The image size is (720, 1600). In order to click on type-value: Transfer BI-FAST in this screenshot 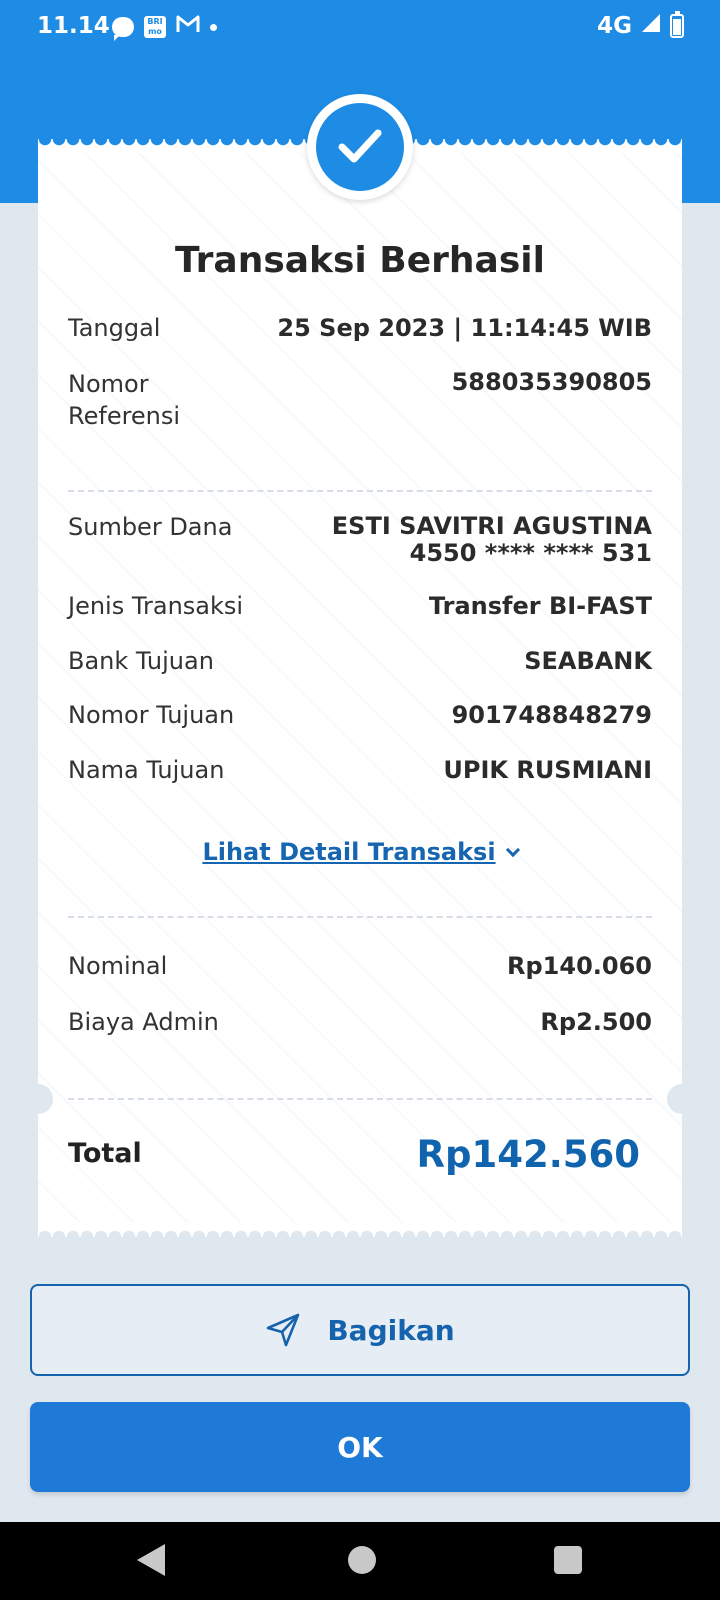, I will do `click(540, 606)`.